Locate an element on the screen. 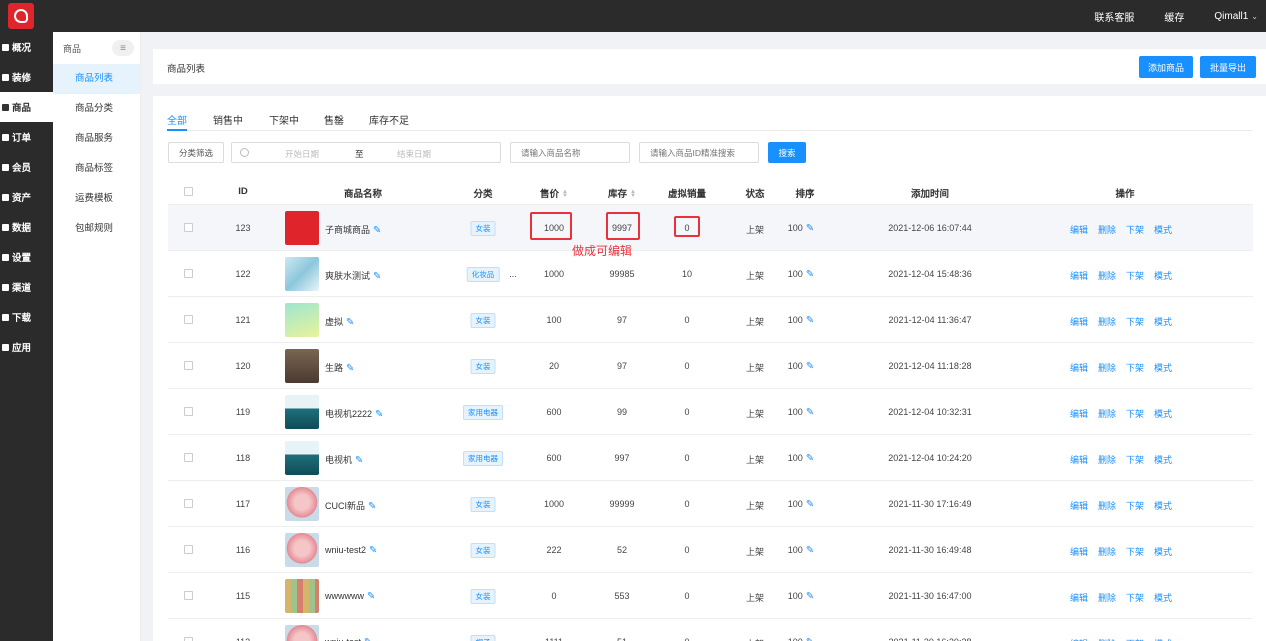  tab-sold-out: 售罄 is located at coordinates (334, 119).